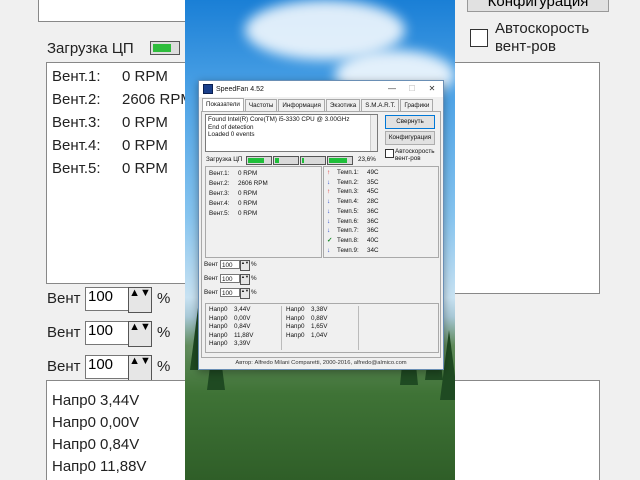 This screenshot has height=480, width=640. Describe the element at coordinates (373, 182) in the screenshot. I see `temp-value: 35C` at that location.